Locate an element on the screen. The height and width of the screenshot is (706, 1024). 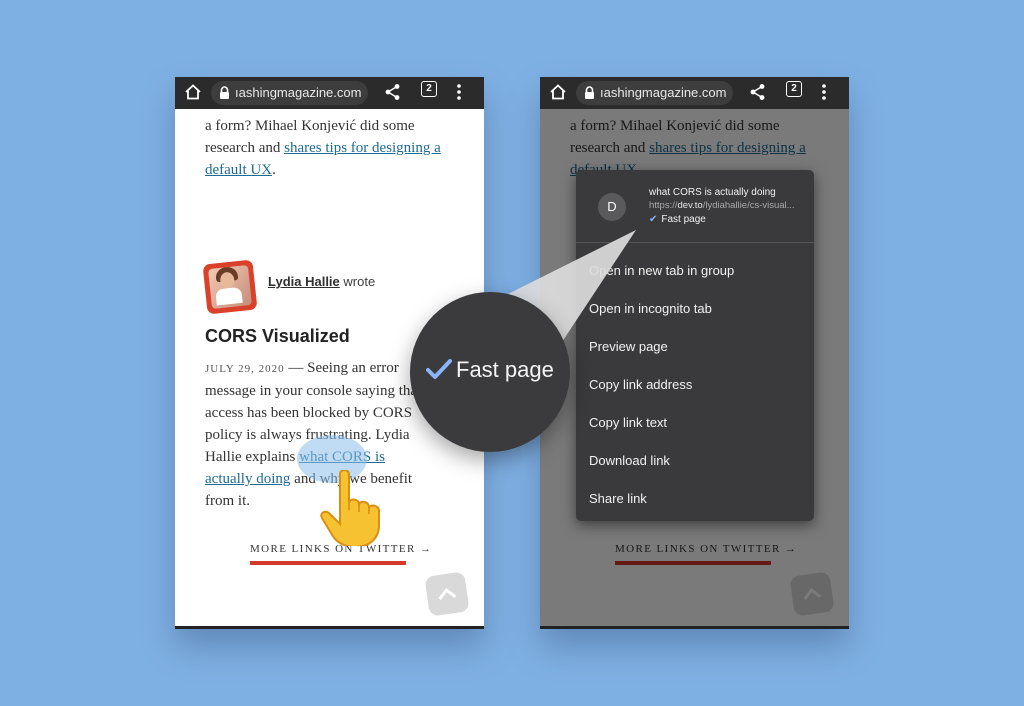
check-icon is located at coordinates (439, 369).